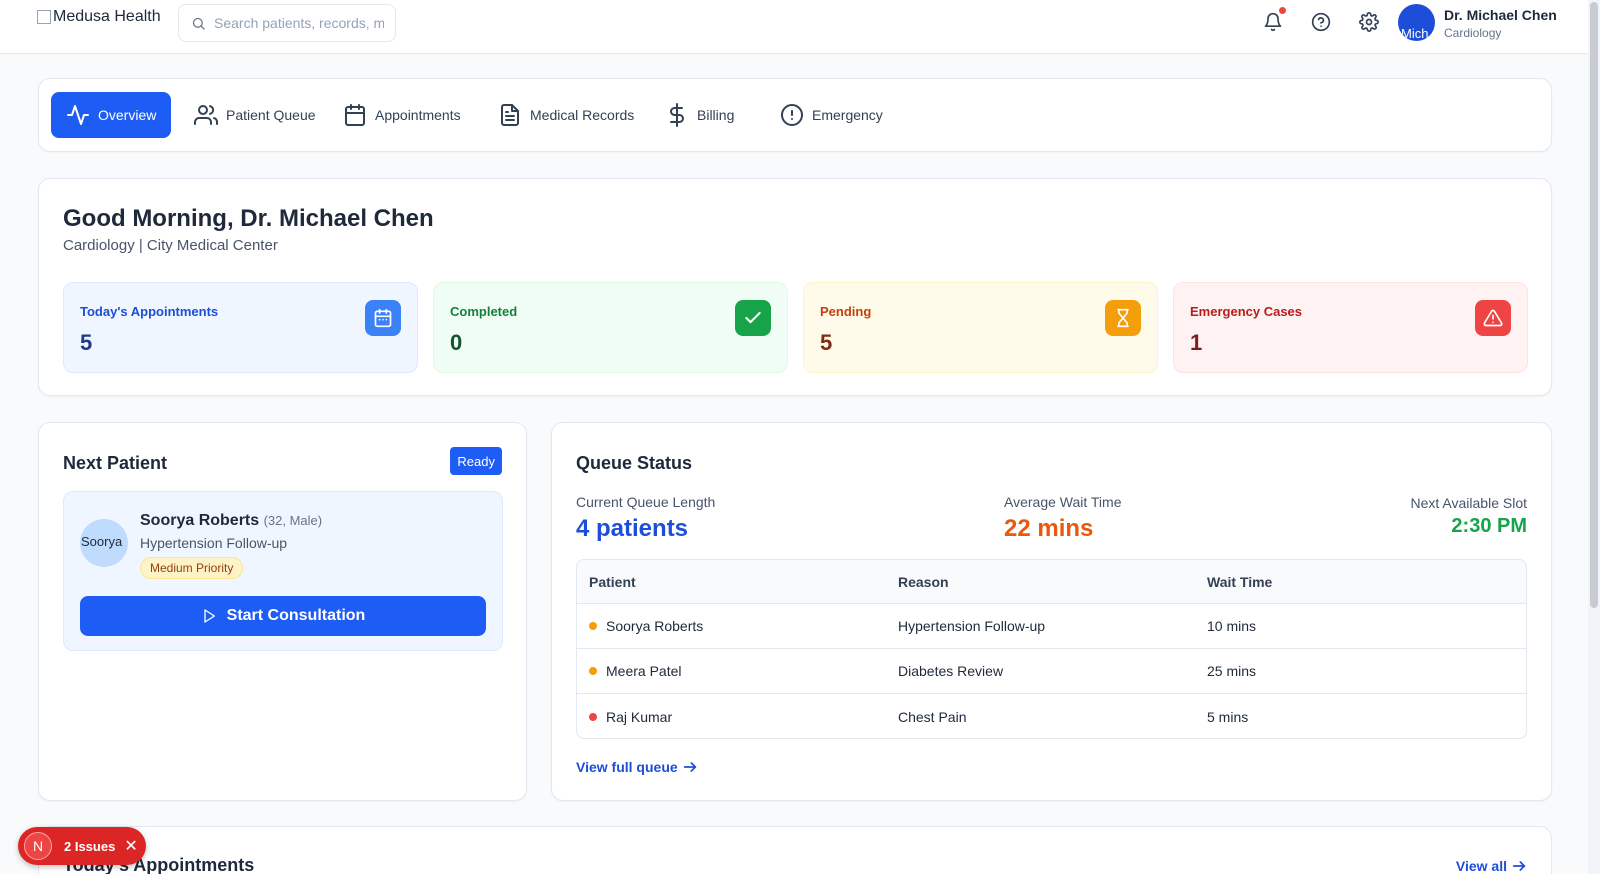 This screenshot has height=874, width=1600. I want to click on activity-icon, so click(78, 115).